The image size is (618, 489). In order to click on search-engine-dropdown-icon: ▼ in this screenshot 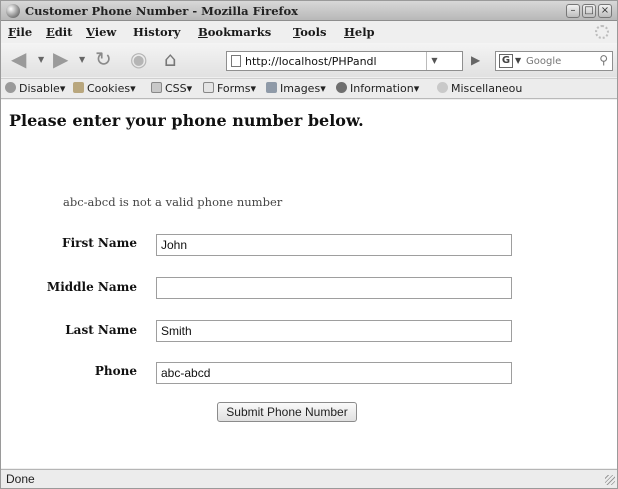, I will do `click(518, 60)`.